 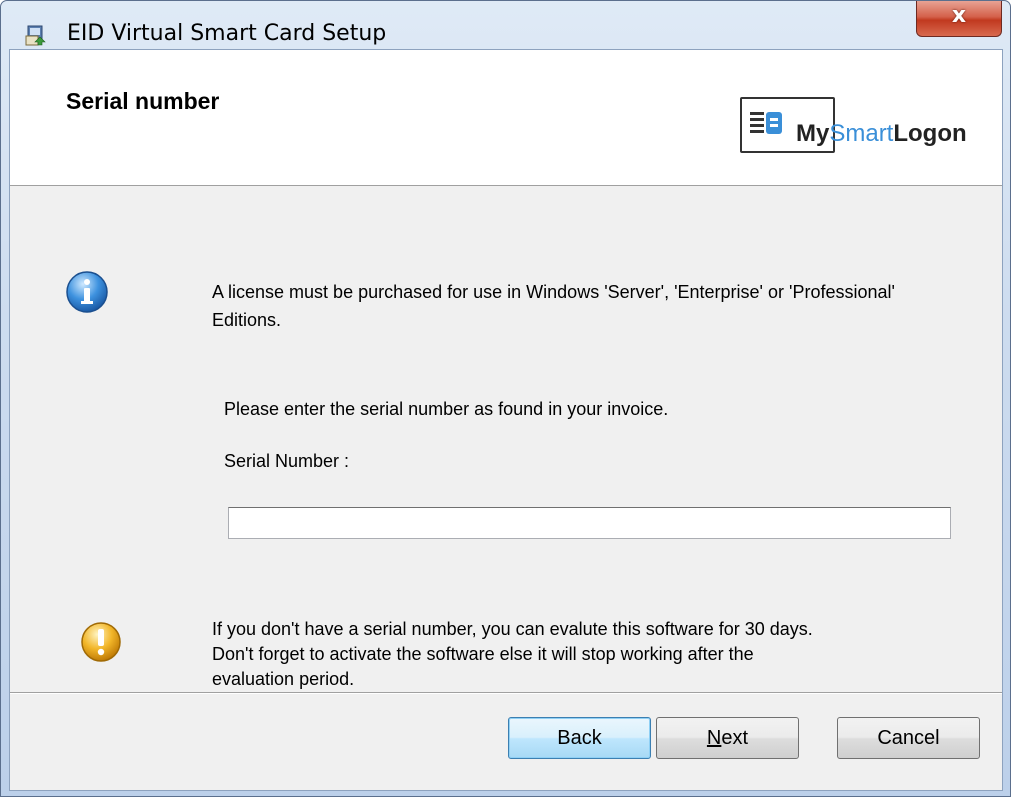 I want to click on cancel-button: Cancel, so click(x=908, y=738).